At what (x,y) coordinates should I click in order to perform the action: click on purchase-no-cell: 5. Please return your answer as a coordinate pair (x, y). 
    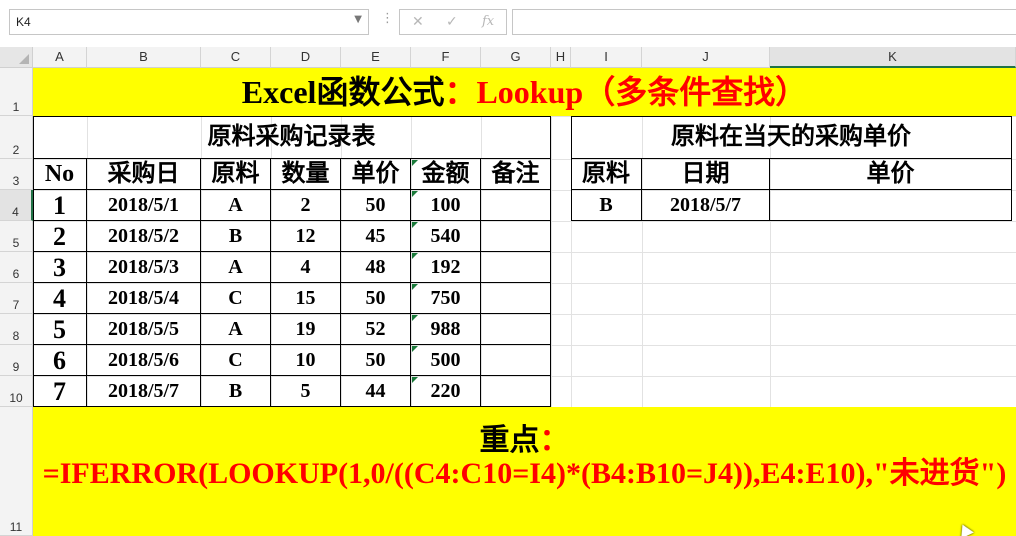
    Looking at the image, I should click on (60, 329).